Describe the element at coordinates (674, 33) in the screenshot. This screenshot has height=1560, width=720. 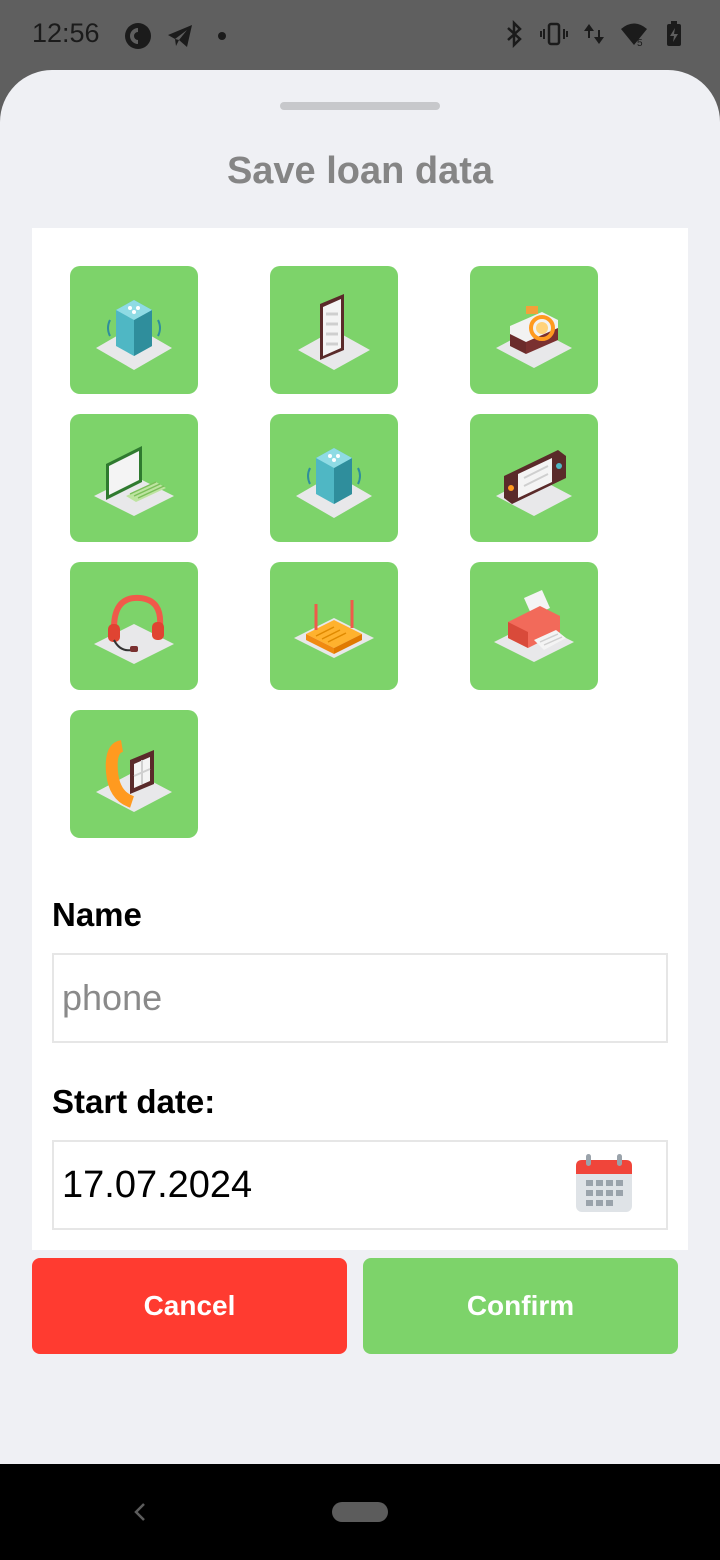
I see `battery-icon` at that location.